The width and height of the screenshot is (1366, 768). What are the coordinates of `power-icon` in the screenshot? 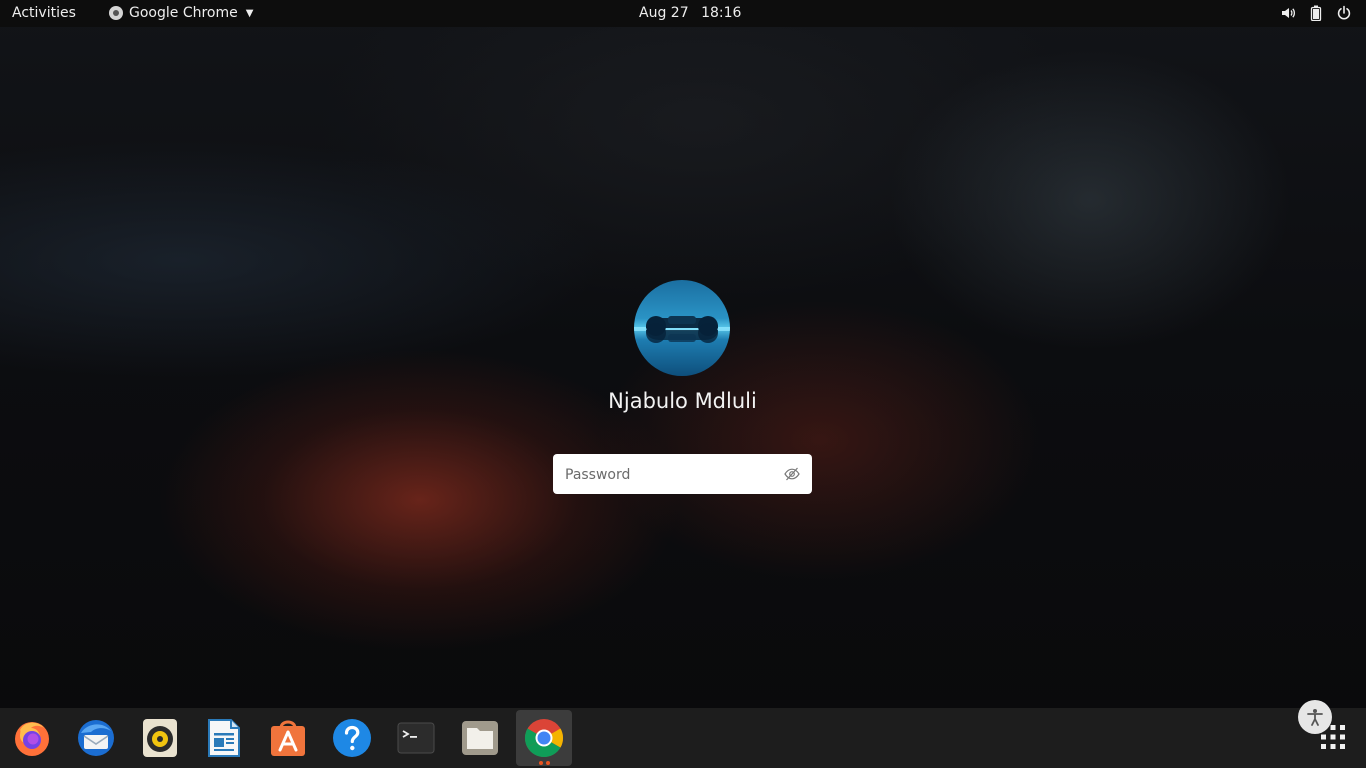 It's located at (1344, 12).